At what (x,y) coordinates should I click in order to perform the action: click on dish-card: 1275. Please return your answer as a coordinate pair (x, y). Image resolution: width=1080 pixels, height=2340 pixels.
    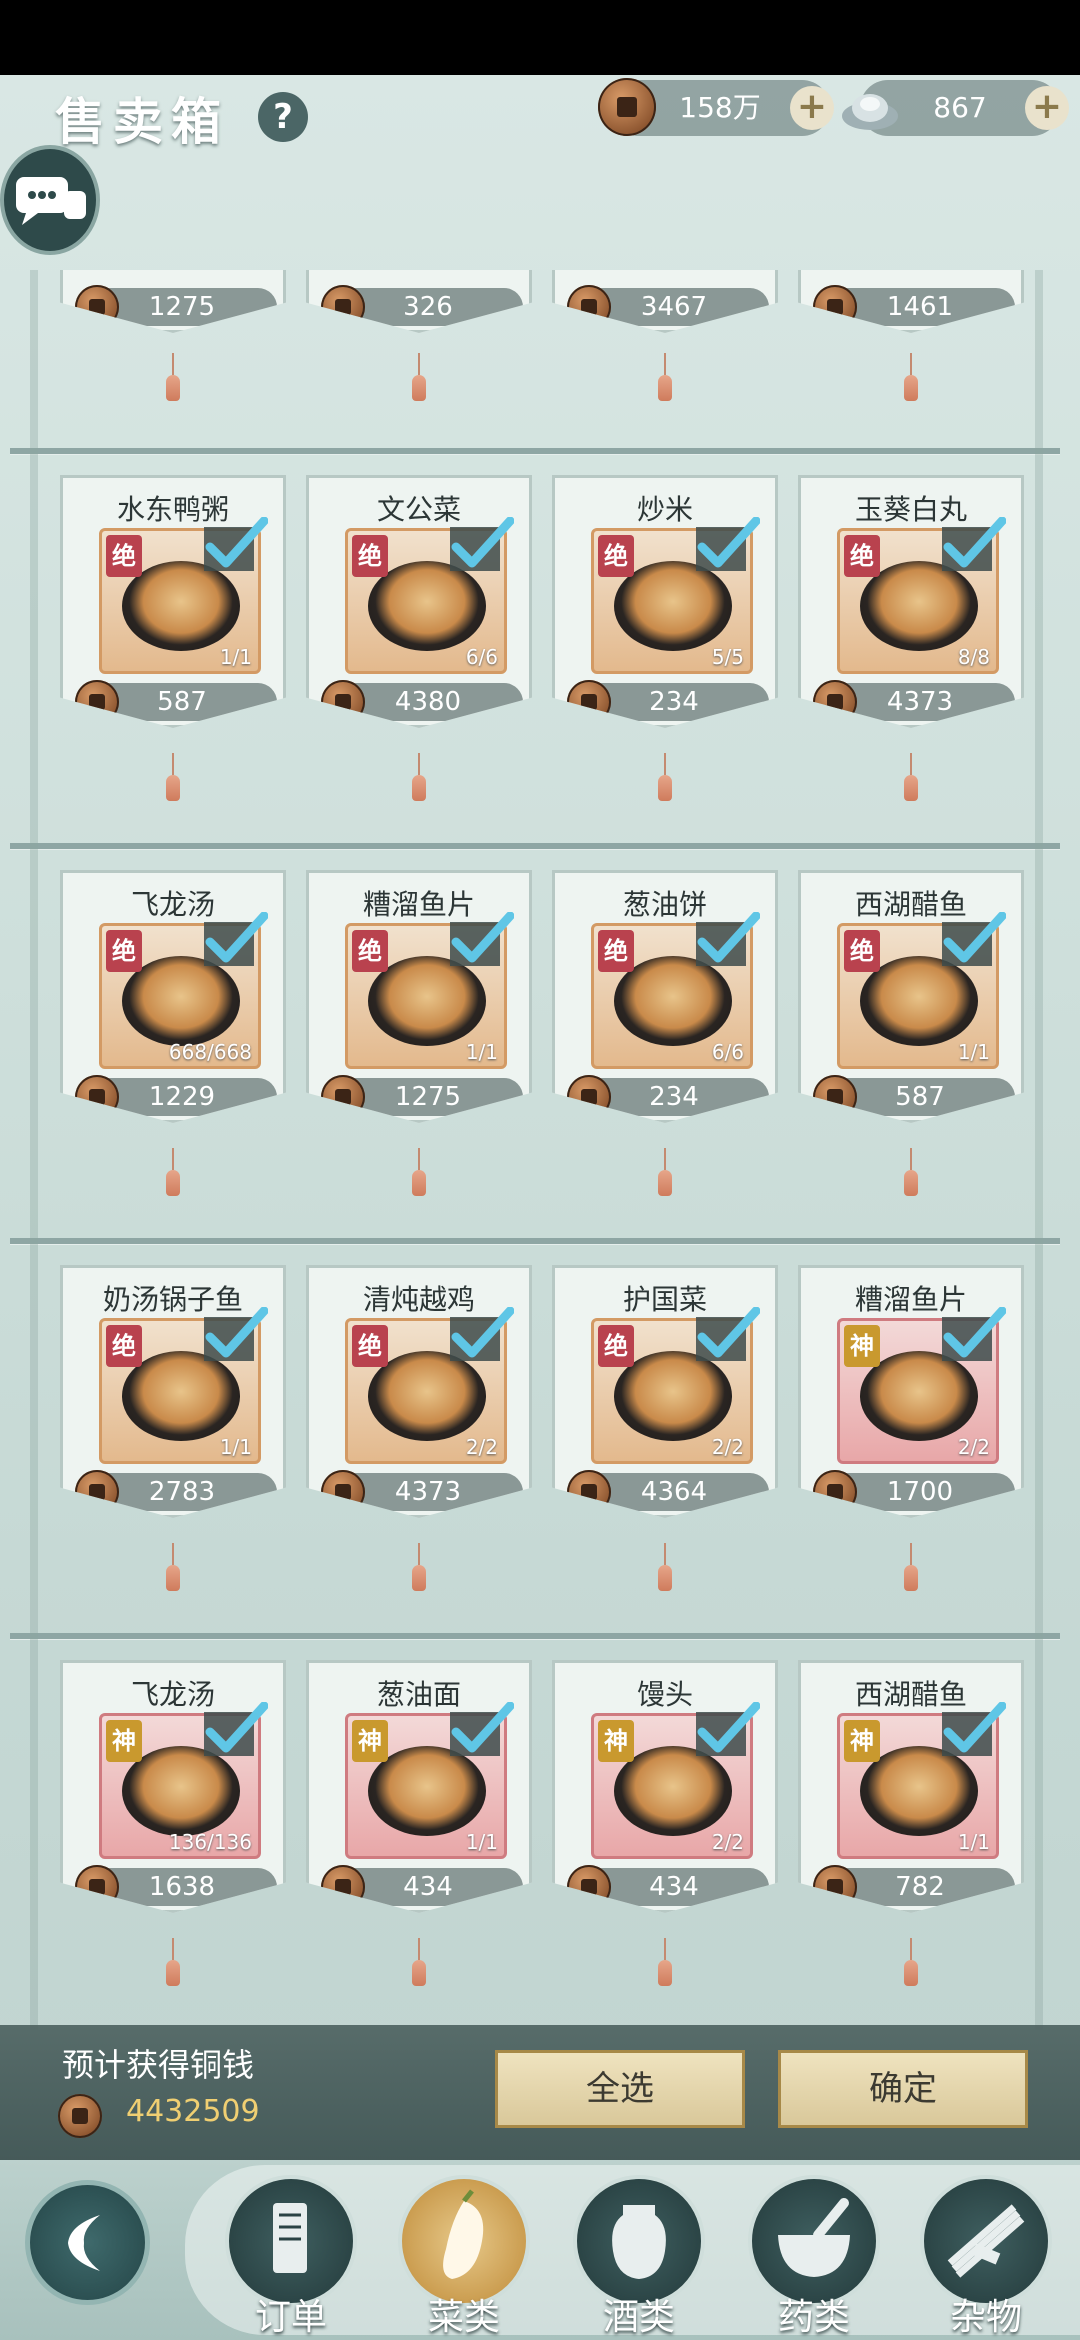
    Looking at the image, I should click on (173, 301).